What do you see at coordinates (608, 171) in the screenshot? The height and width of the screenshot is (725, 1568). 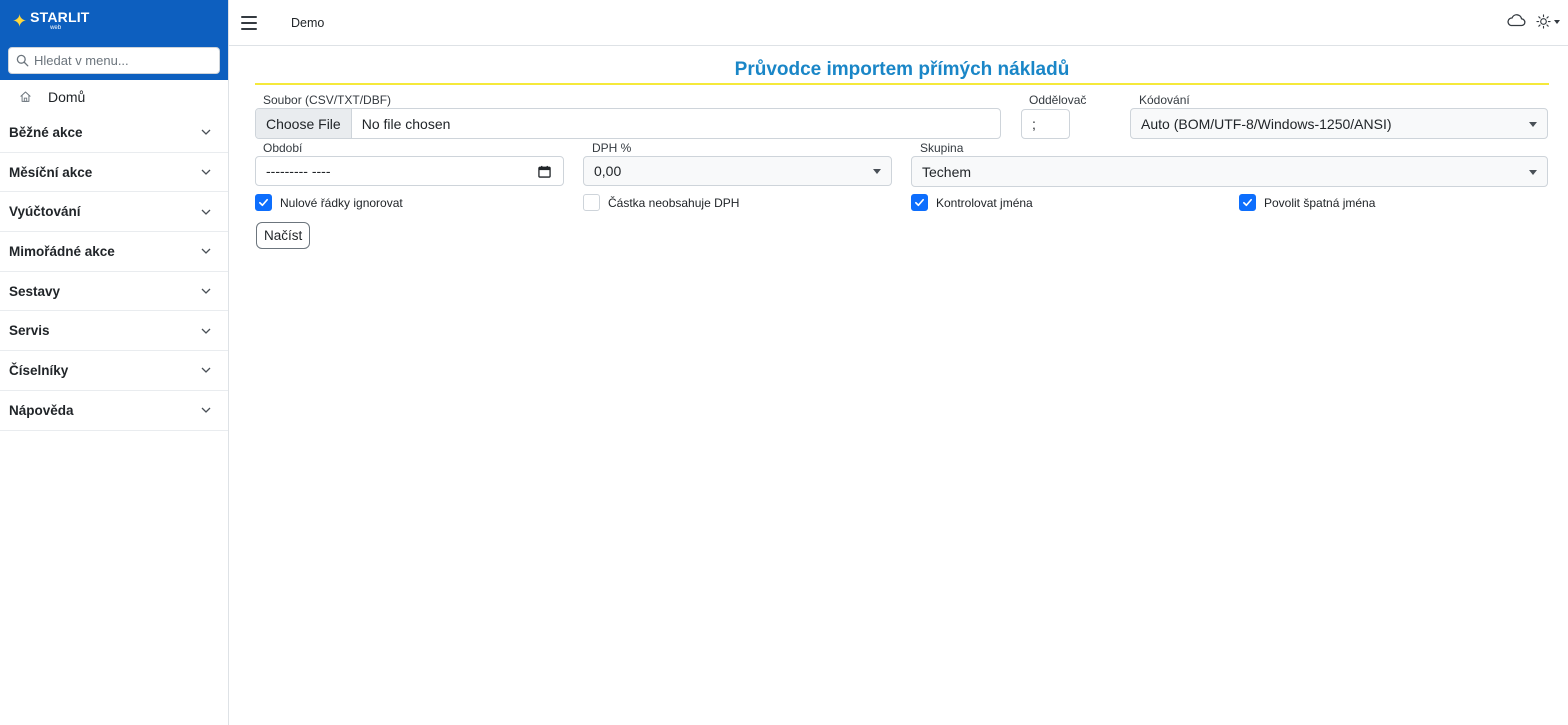 I see `vat-value: 0,00` at bounding box center [608, 171].